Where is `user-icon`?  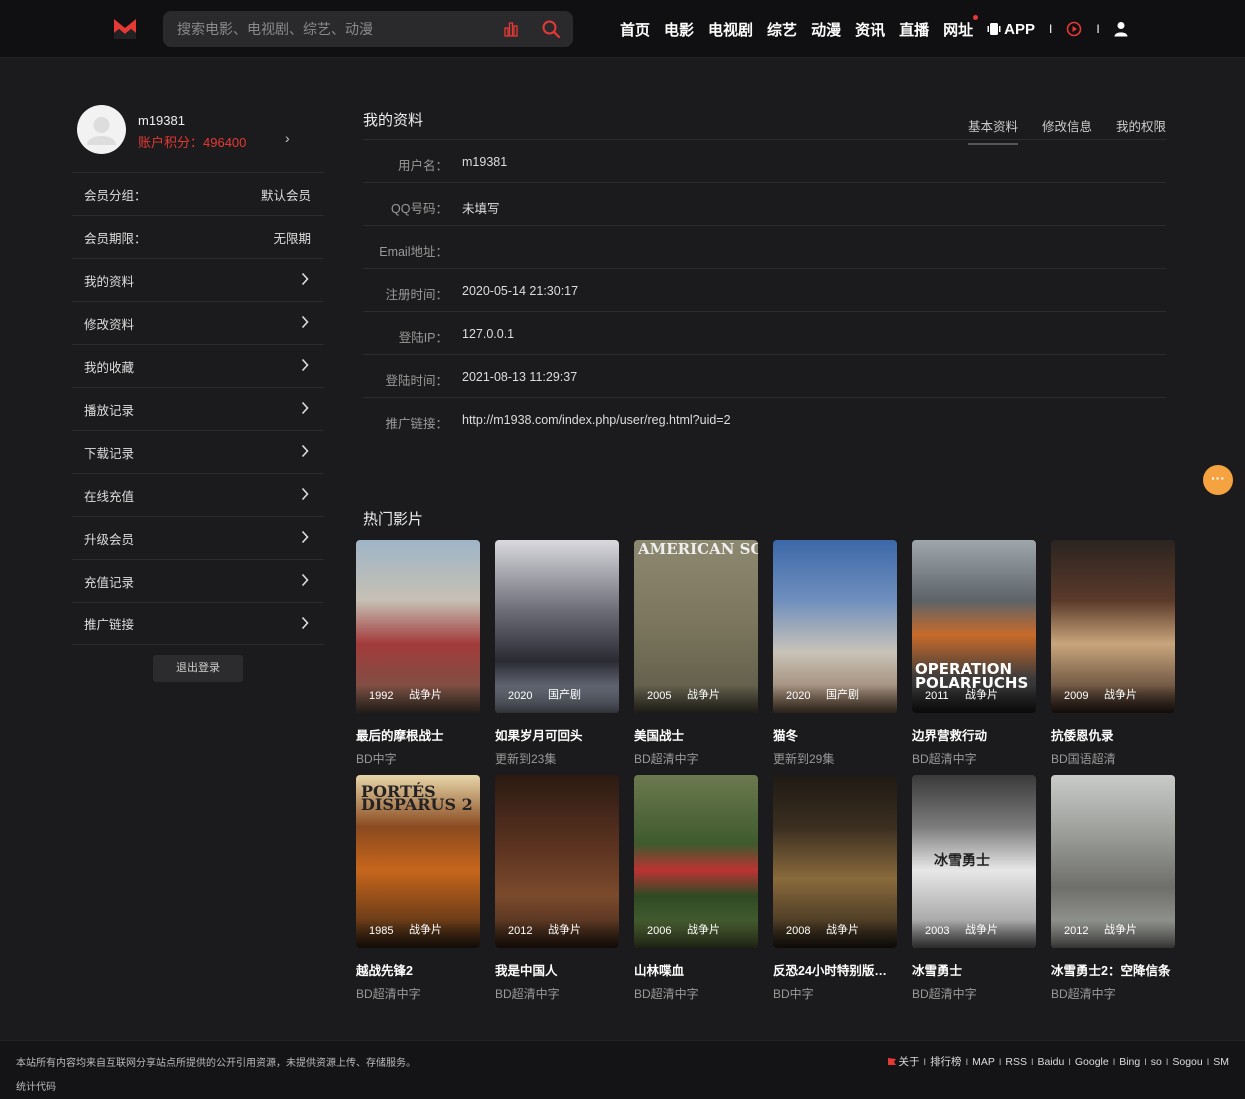 user-icon is located at coordinates (1121, 29).